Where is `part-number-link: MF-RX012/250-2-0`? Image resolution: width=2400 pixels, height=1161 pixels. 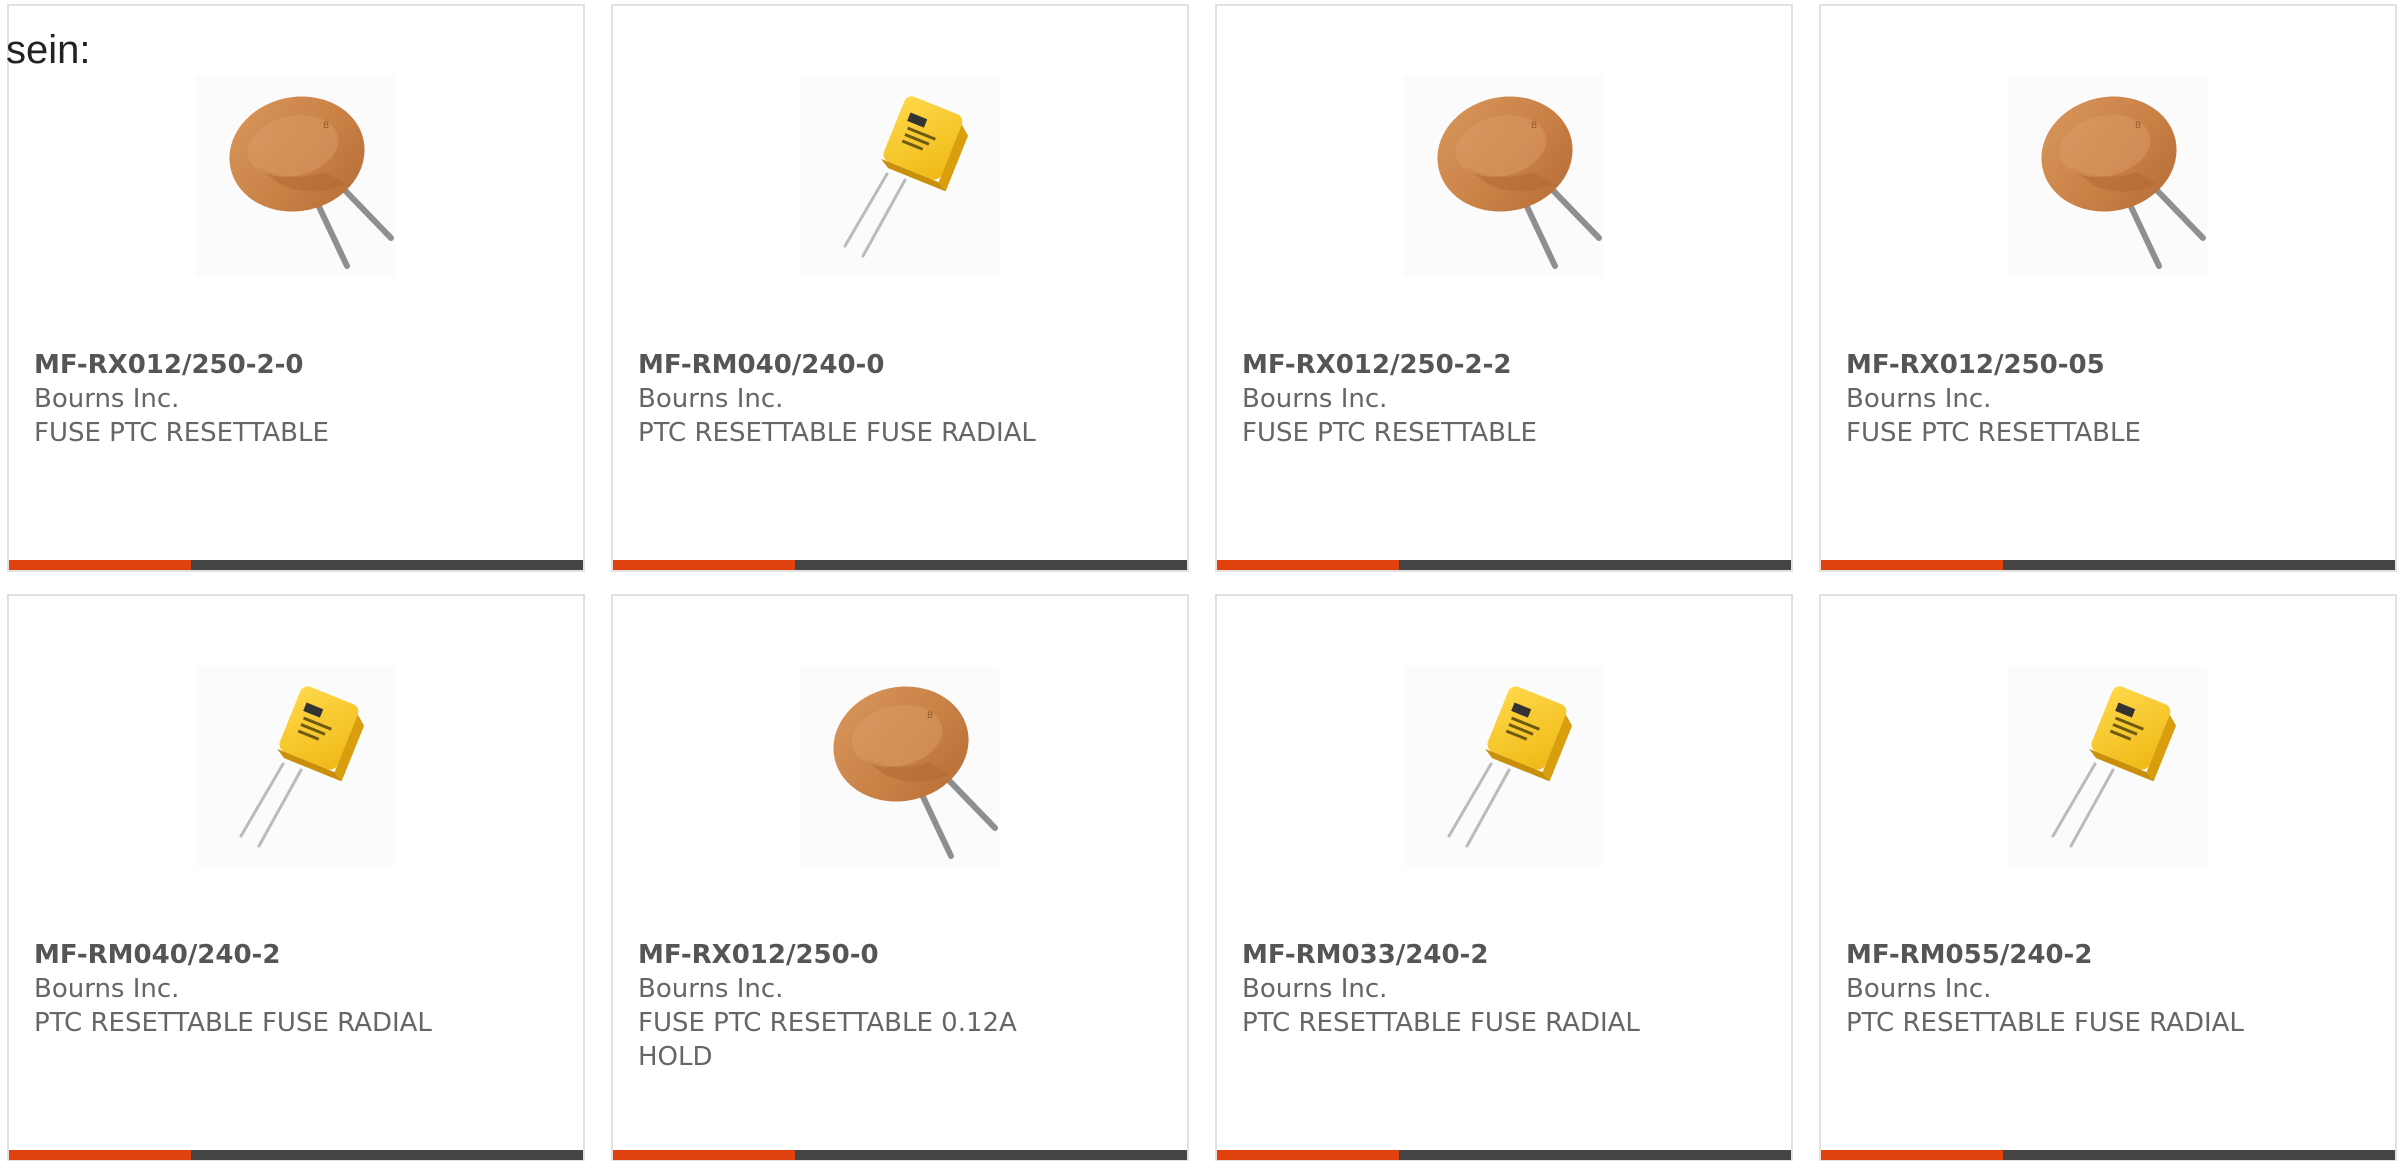
part-number-link: MF-RX012/250-2-0 is located at coordinates (254, 365).